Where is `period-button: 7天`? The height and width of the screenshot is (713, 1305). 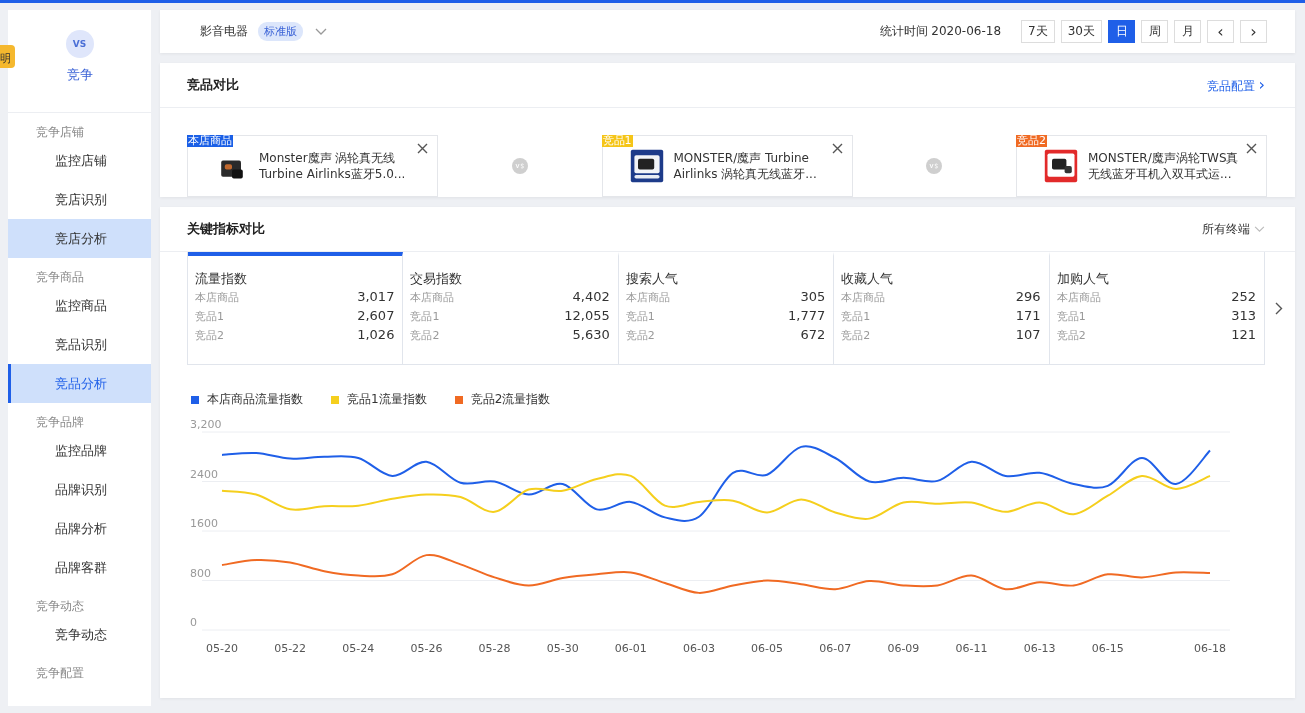 period-button: 7天 is located at coordinates (1038, 31).